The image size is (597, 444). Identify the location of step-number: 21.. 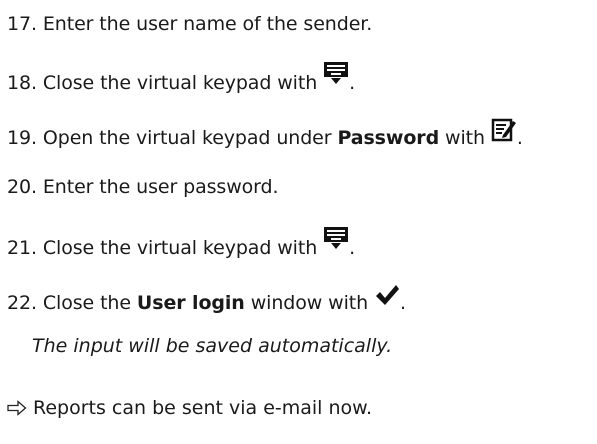
(22, 248).